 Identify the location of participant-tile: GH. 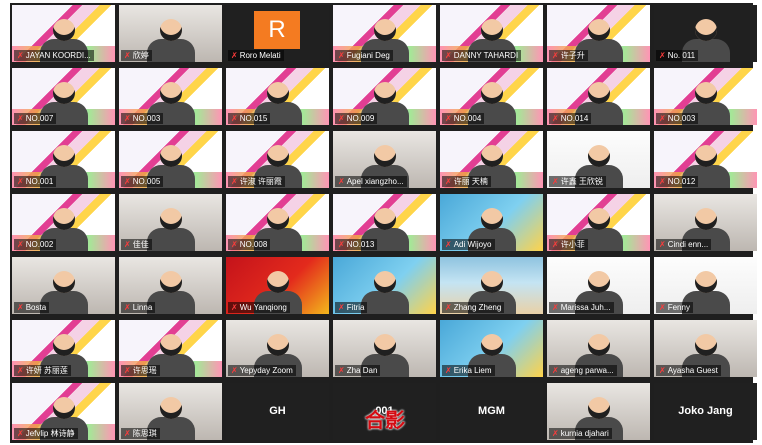
(277, 411).